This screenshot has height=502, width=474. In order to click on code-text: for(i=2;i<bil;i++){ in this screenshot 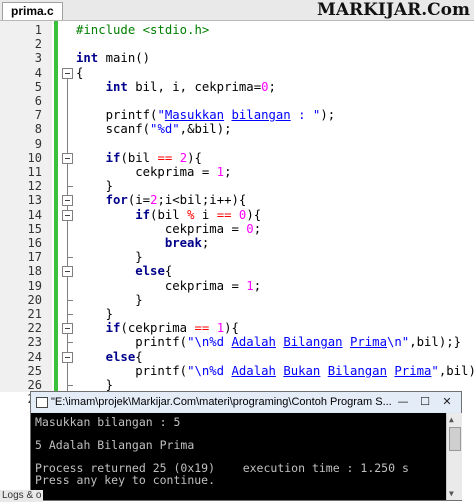, I will do `click(161, 200)`.